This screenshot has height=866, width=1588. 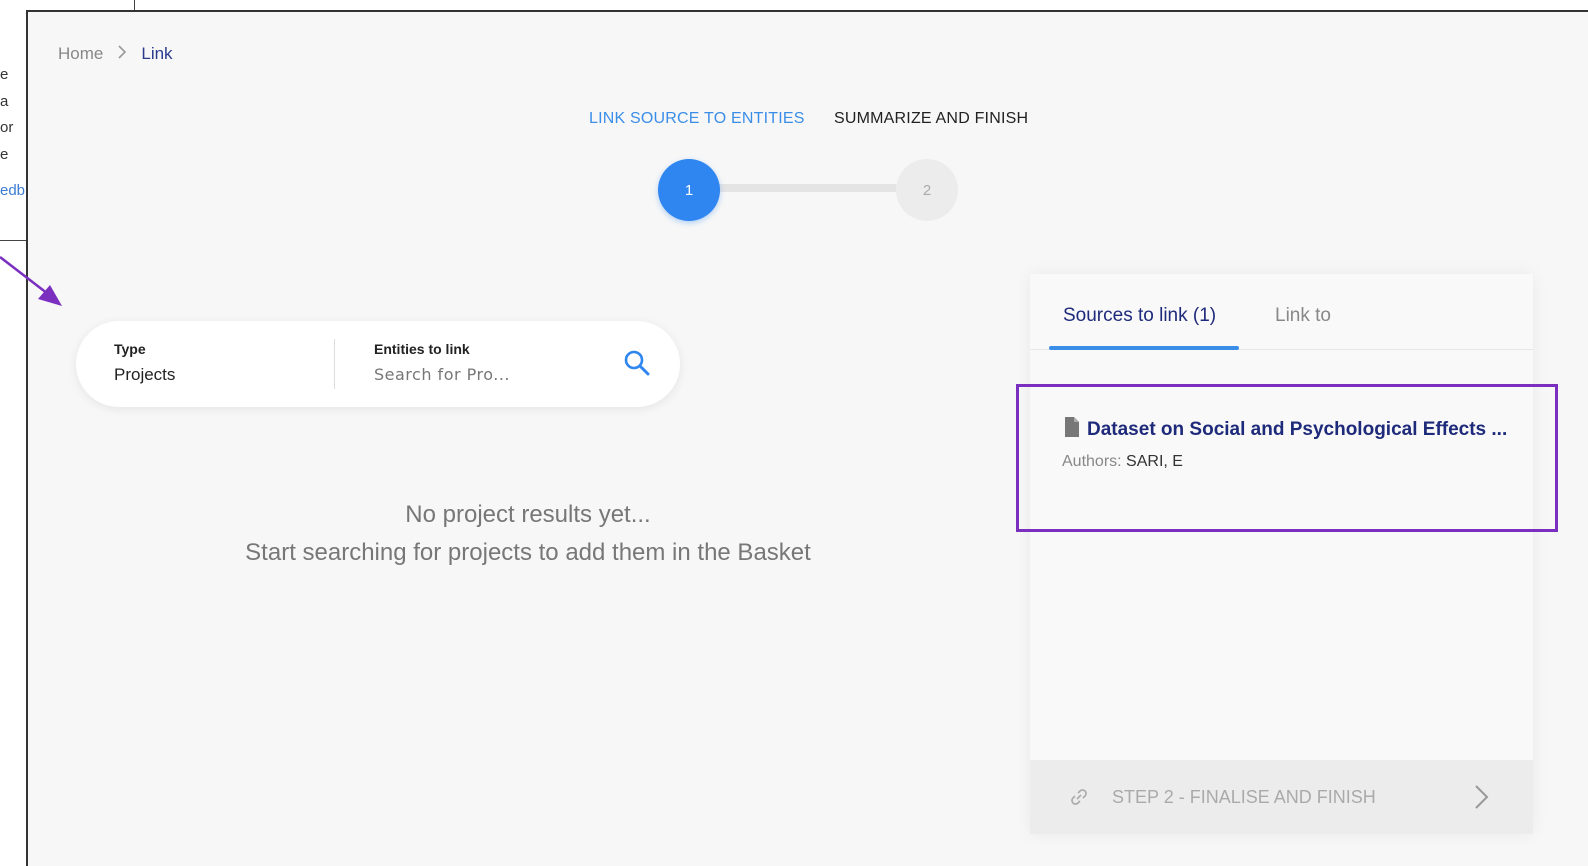 What do you see at coordinates (12, 190) in the screenshot?
I see `cut-link-fragment: edb` at bounding box center [12, 190].